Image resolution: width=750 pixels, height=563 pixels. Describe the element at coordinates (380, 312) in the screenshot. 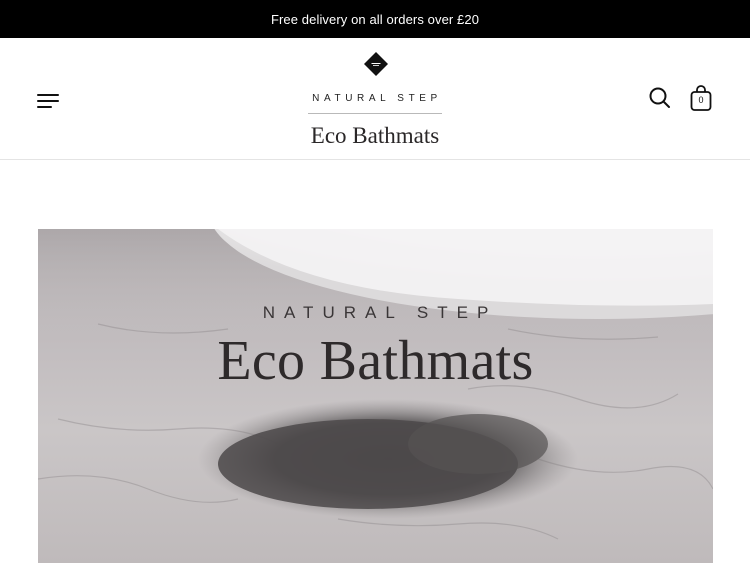

I see `hero-brand-text: NATURAL STEP` at that location.